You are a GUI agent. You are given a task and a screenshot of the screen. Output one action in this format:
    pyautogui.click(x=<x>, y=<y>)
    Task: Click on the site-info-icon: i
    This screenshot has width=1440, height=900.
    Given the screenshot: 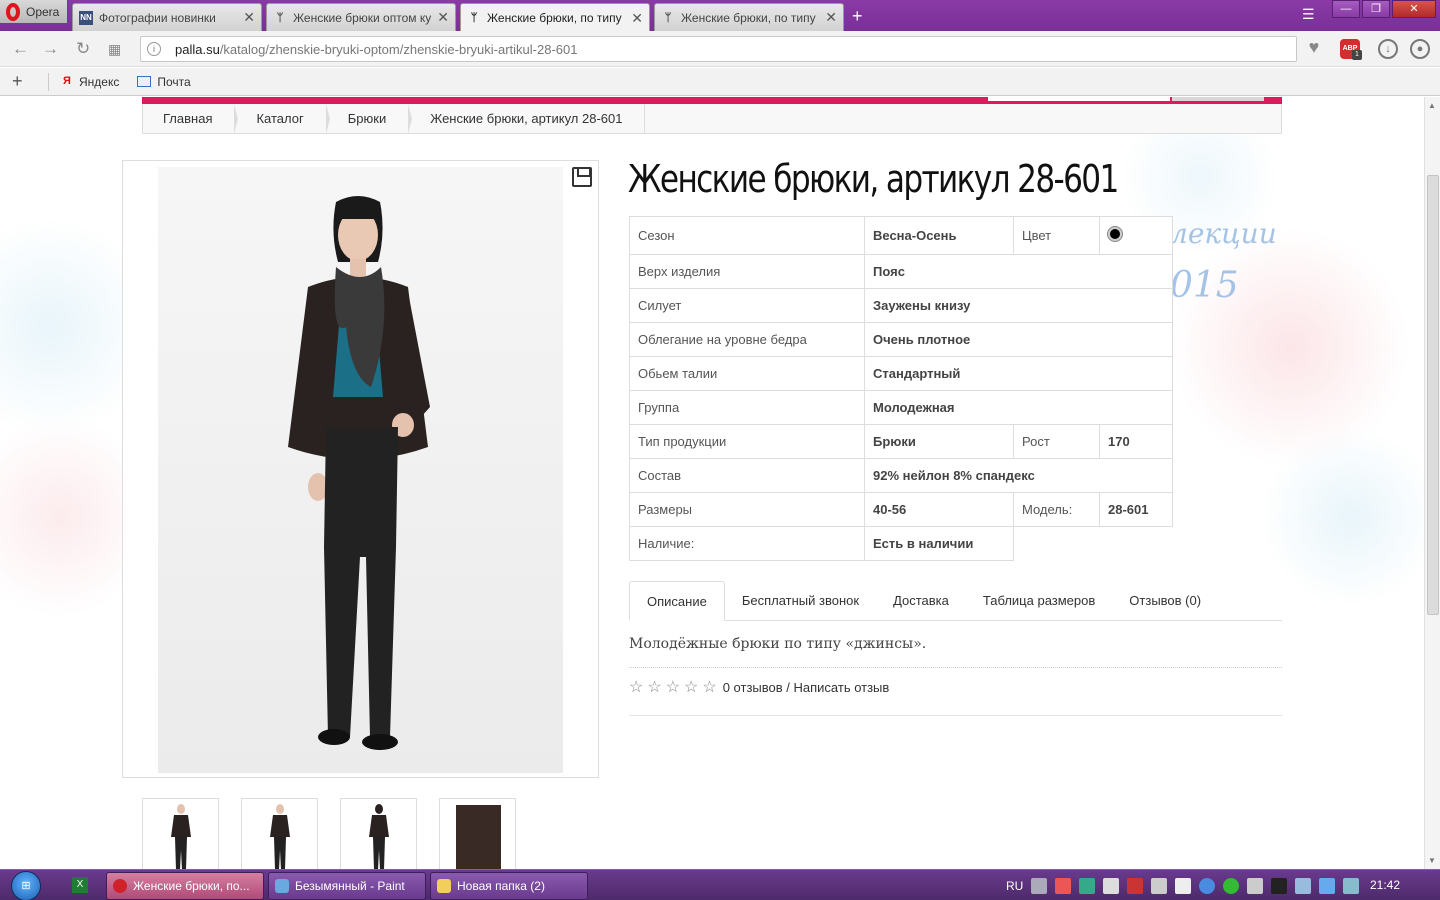 What is the action you would take?
    pyautogui.click(x=154, y=49)
    